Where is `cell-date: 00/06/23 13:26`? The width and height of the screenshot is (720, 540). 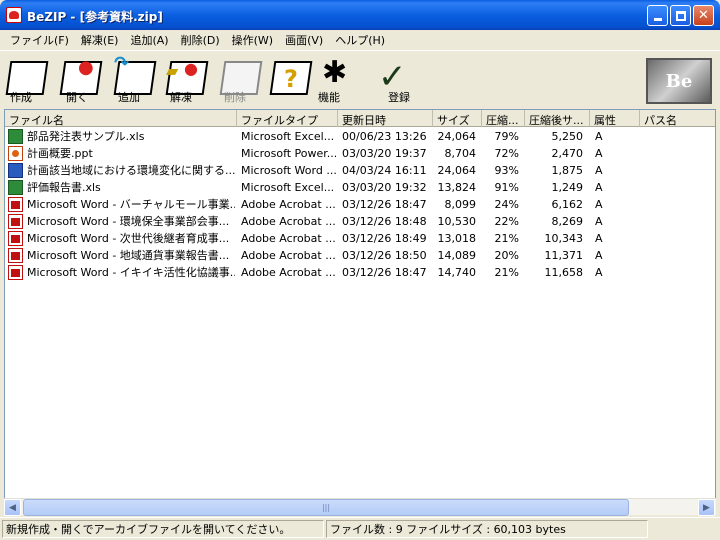 cell-date: 00/06/23 13:26 is located at coordinates (384, 136).